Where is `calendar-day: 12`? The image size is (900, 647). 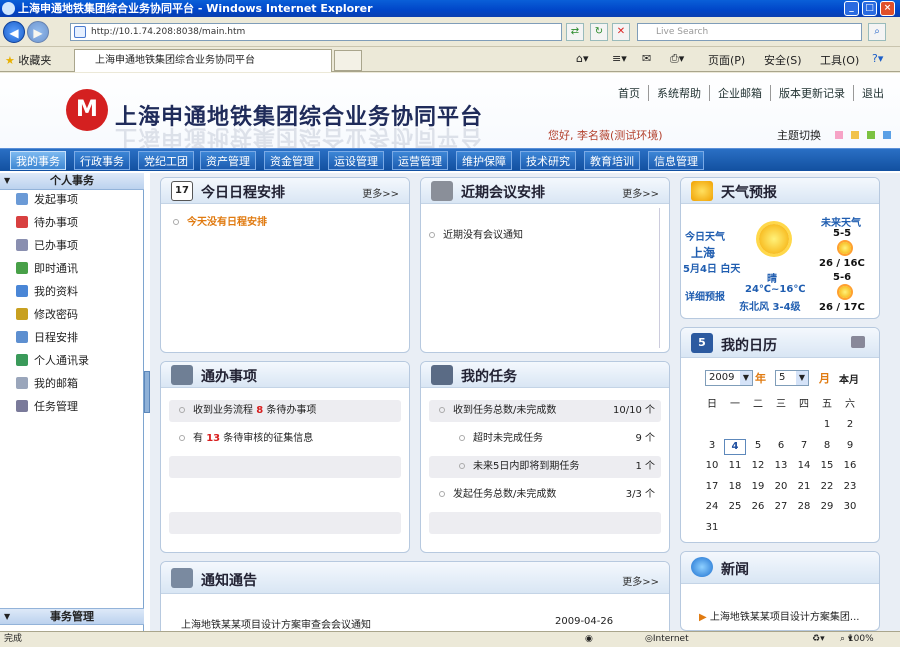 calendar-day: 12 is located at coordinates (758, 466).